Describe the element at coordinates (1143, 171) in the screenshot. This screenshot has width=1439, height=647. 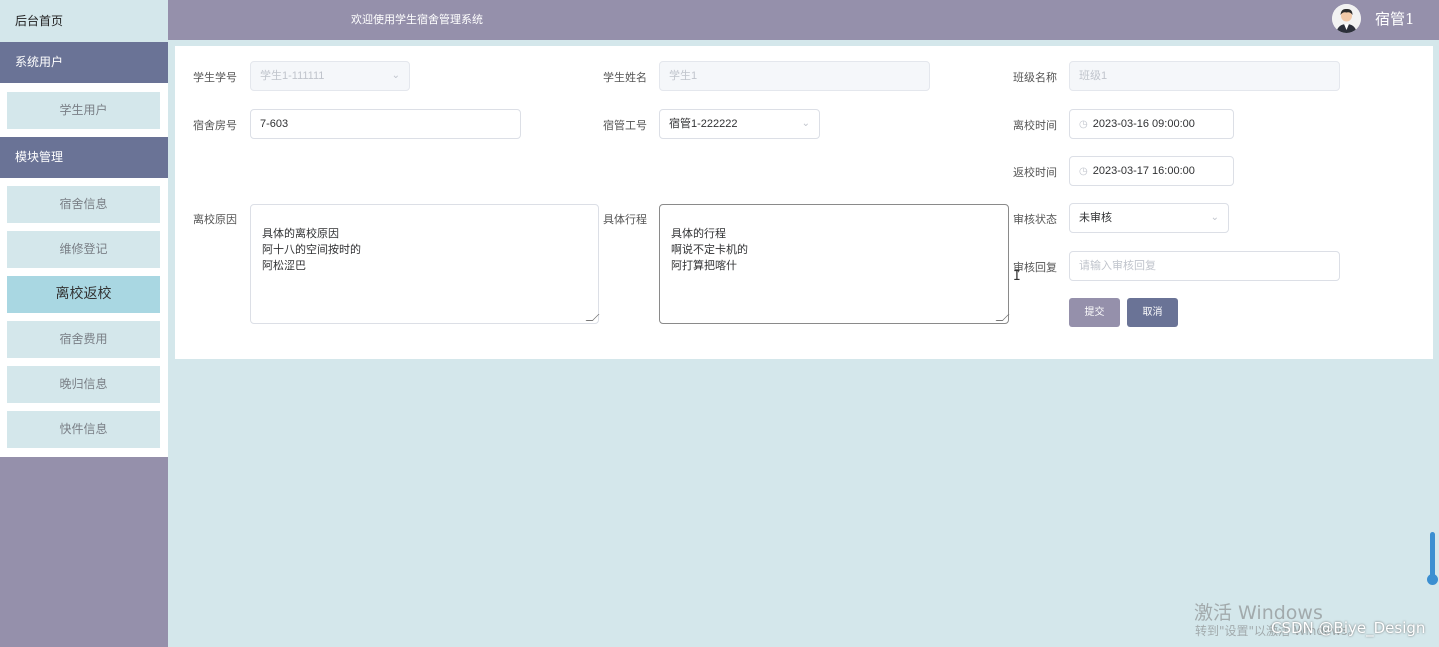
I see `return-time-value: 2023-03-17 16:00:00` at that location.